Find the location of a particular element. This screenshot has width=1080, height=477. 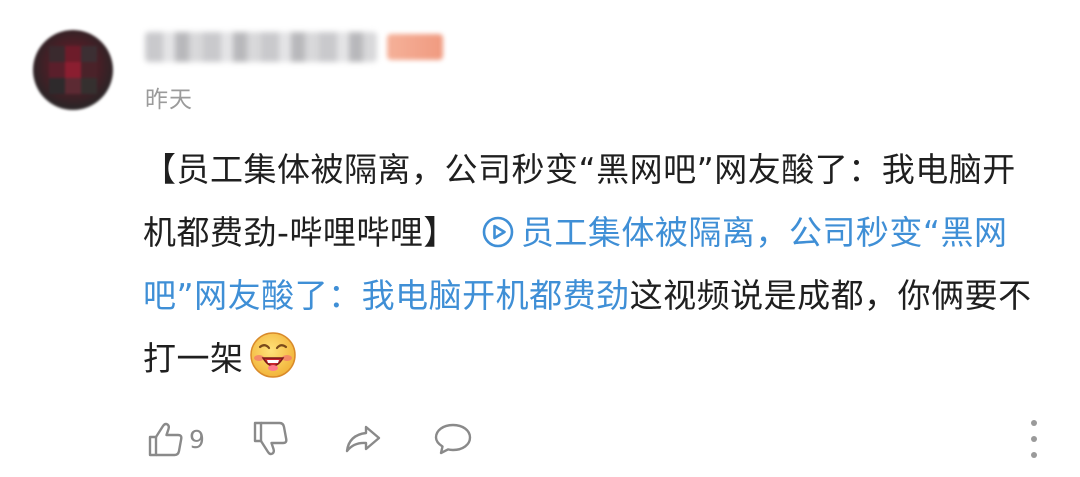

chat-bubble-icon is located at coordinates (453, 439).